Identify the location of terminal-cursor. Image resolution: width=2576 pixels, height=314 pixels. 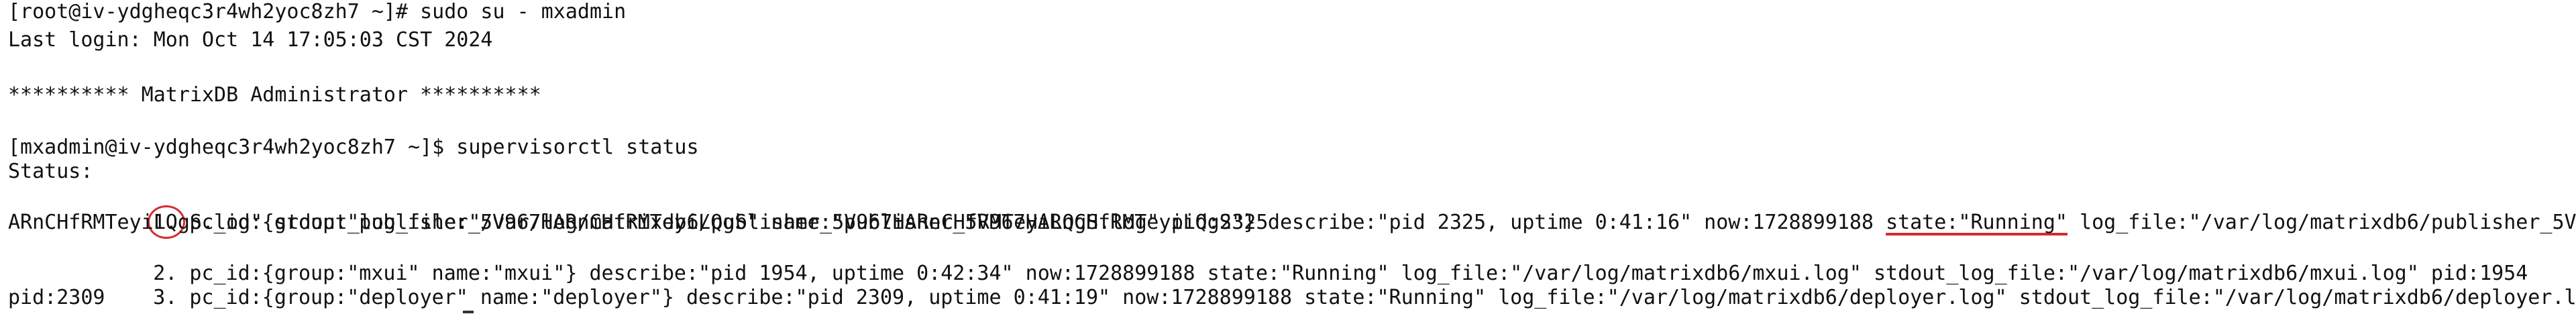
(468, 312).